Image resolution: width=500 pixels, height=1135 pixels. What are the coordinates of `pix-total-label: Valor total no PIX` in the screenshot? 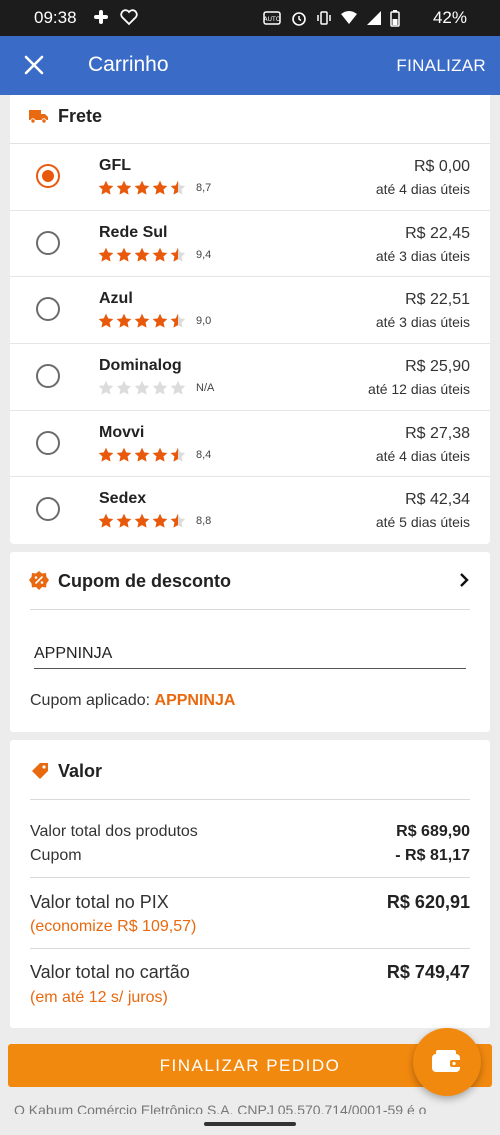 It's located at (99, 902).